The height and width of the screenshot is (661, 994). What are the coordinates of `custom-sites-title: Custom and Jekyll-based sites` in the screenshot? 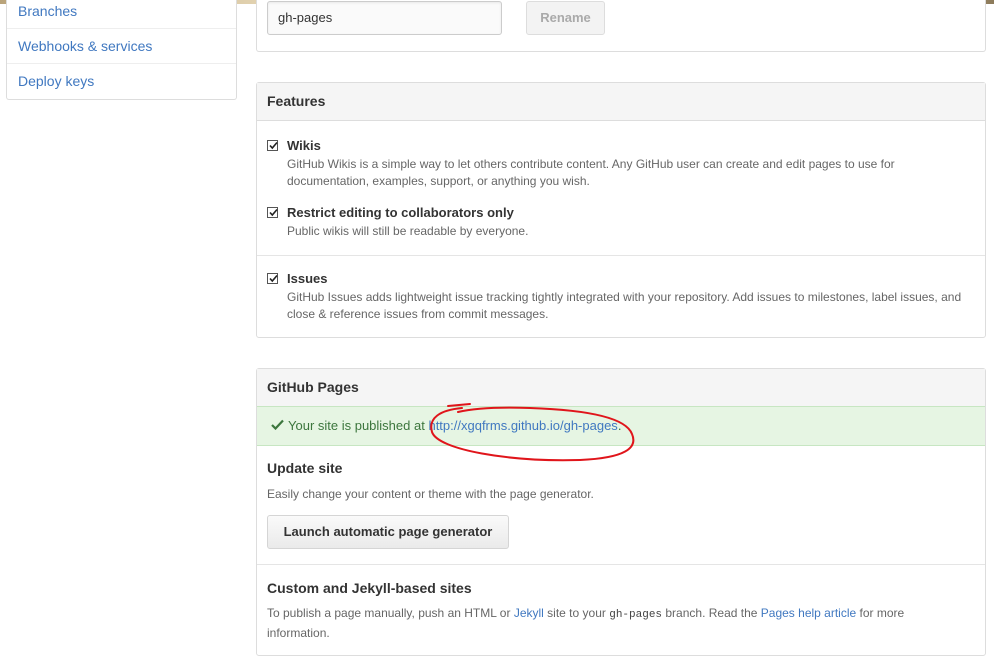 It's located at (369, 588).